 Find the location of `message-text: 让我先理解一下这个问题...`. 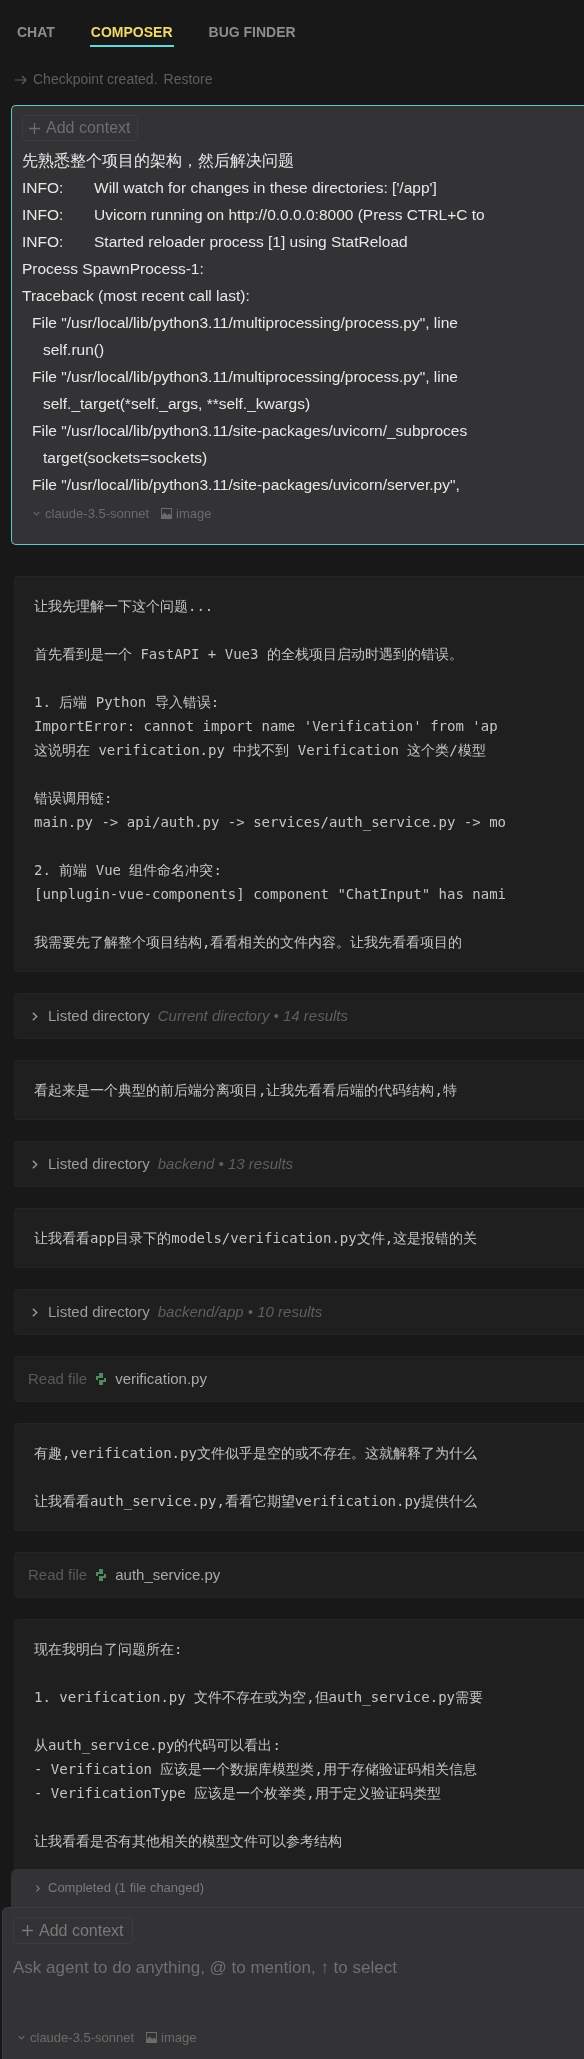

message-text: 让我先理解一下这个问题... is located at coordinates (124, 606).